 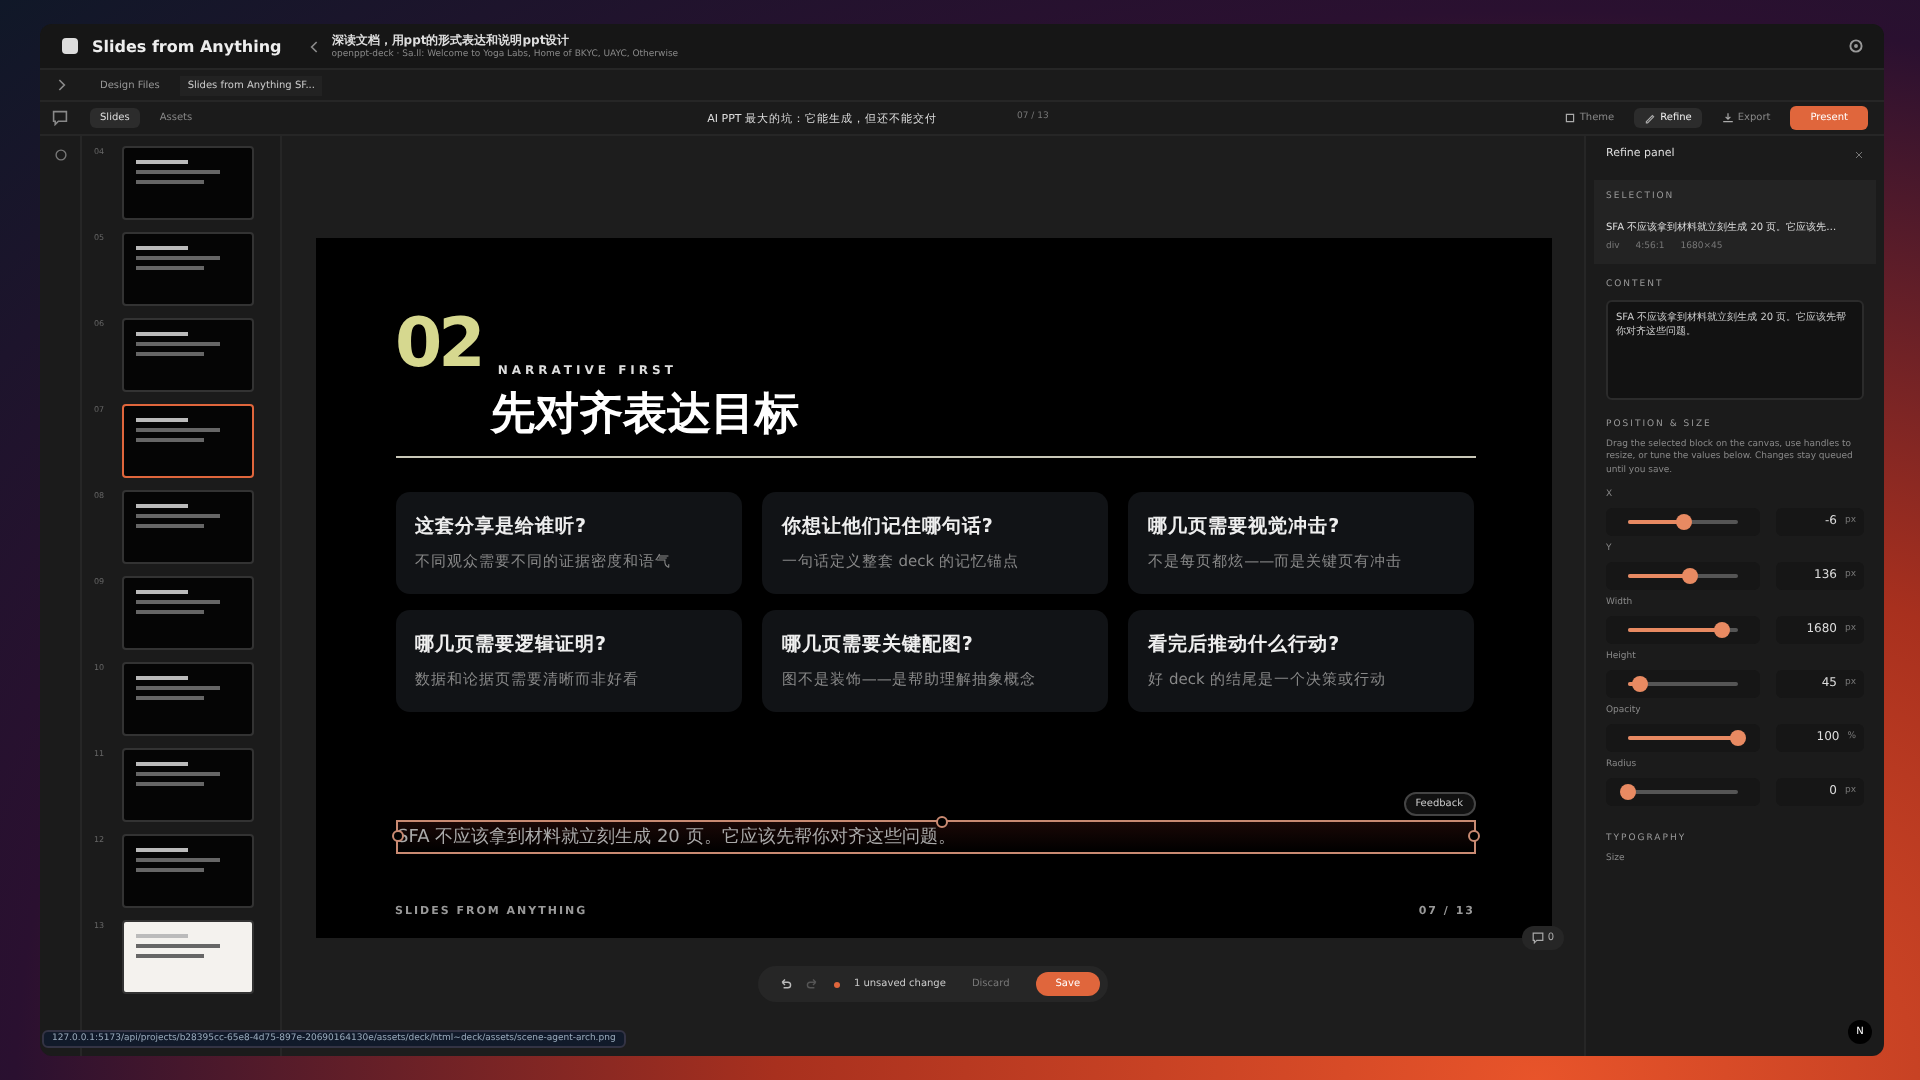 I want to click on undo-icon, so click(x=784, y=984).